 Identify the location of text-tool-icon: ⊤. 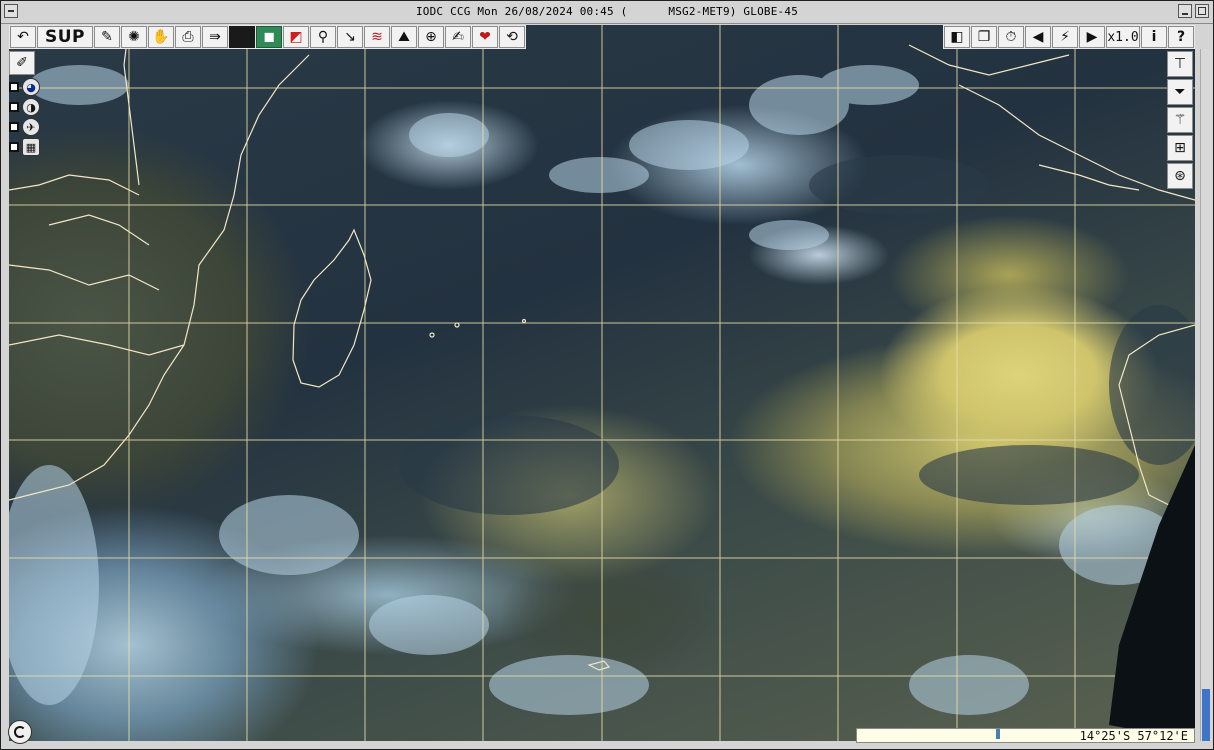
(1180, 64).